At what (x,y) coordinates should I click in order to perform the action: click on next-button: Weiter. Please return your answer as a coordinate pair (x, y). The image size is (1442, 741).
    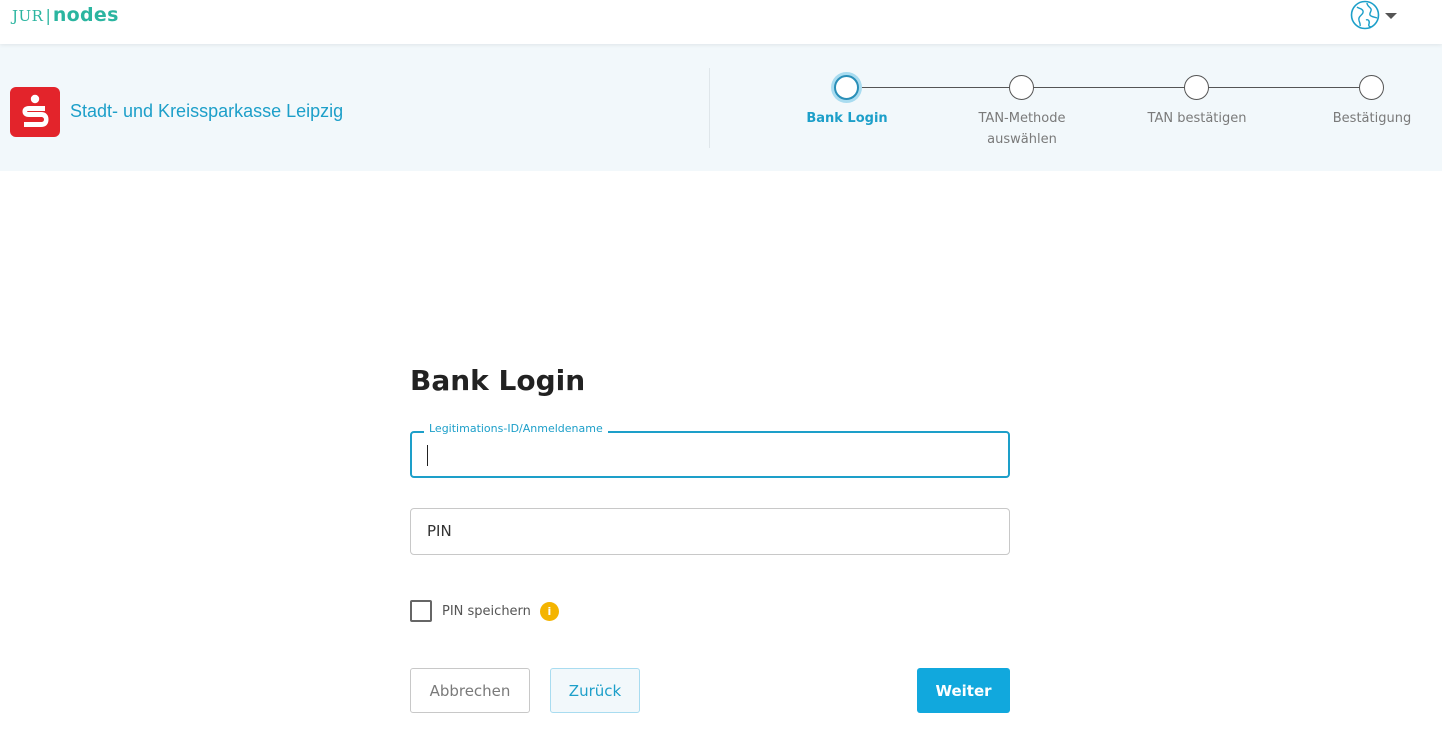
    Looking at the image, I should click on (963, 690).